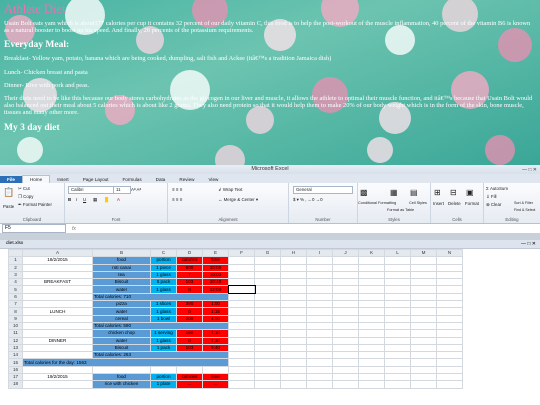 The width and height of the screenshot is (540, 405). I want to click on row-header: 8, so click(15, 311).